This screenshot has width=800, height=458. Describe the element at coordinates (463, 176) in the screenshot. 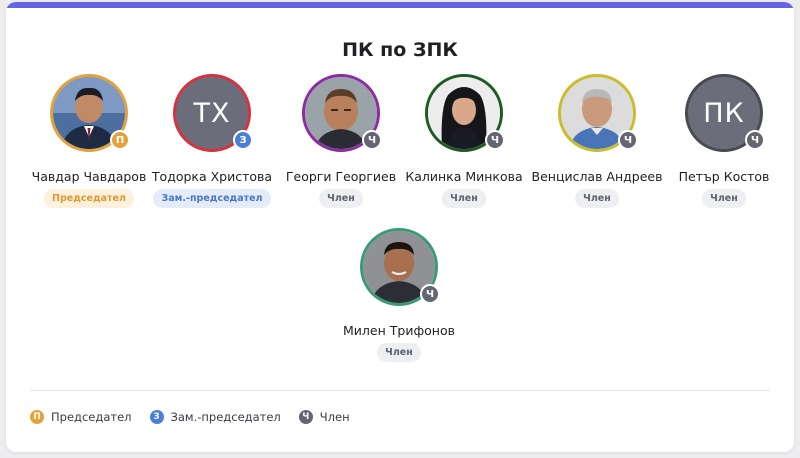

I see `member-name: Калинка Минкова` at that location.